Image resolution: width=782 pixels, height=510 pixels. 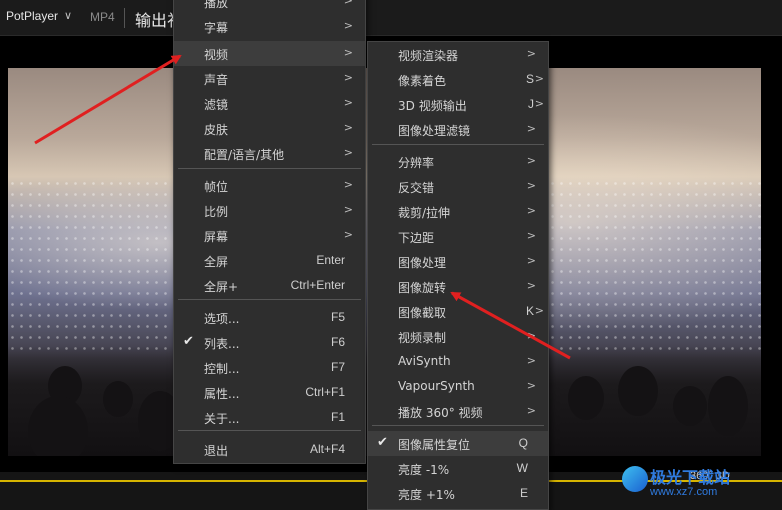 What do you see at coordinates (337, 367) in the screenshot?
I see `main-menu-item-shortcut: F7` at bounding box center [337, 367].